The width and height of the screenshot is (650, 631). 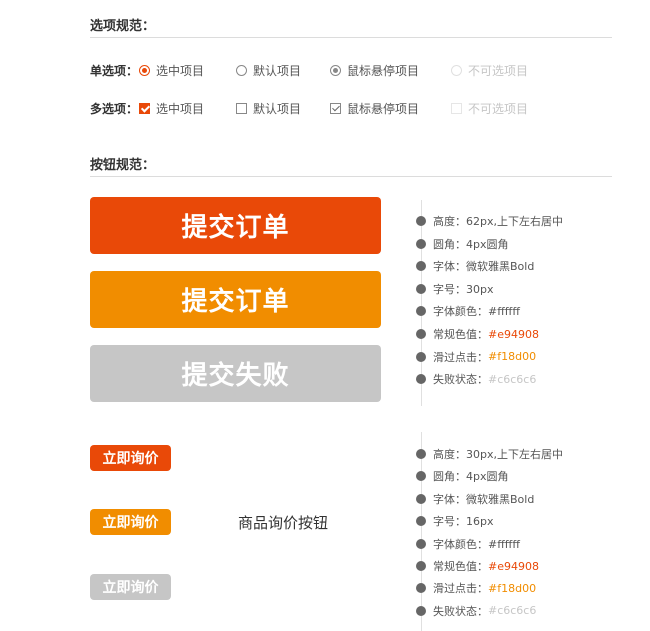 I want to click on submit-order-button-hover: 提交订单, so click(x=235, y=299).